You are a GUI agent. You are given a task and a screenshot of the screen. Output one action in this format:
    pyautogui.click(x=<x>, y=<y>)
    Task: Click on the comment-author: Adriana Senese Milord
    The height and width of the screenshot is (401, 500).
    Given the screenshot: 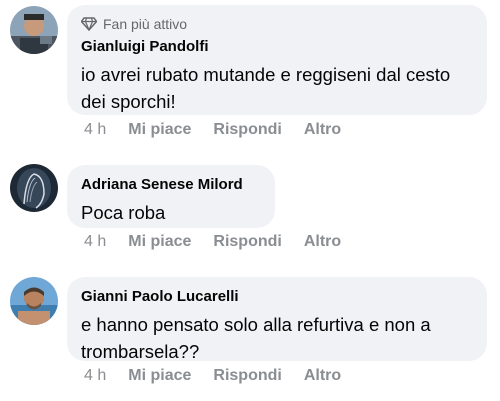 What is the action you would take?
    pyautogui.click(x=171, y=185)
    